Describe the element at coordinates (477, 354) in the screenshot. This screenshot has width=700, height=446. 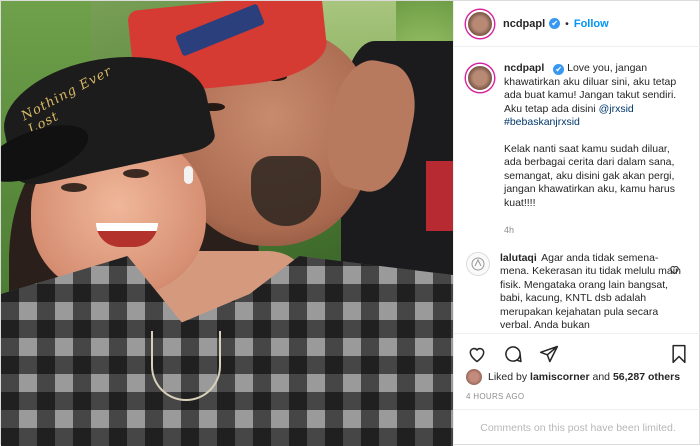
I see `like-icon` at that location.